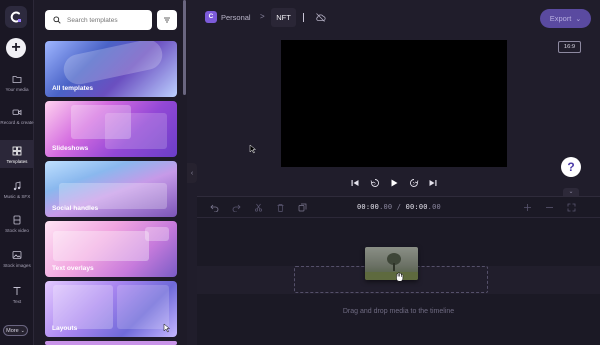 The image size is (600, 345). Describe the element at coordinates (258, 207) in the screenshot. I see `scissors-icon` at that location.